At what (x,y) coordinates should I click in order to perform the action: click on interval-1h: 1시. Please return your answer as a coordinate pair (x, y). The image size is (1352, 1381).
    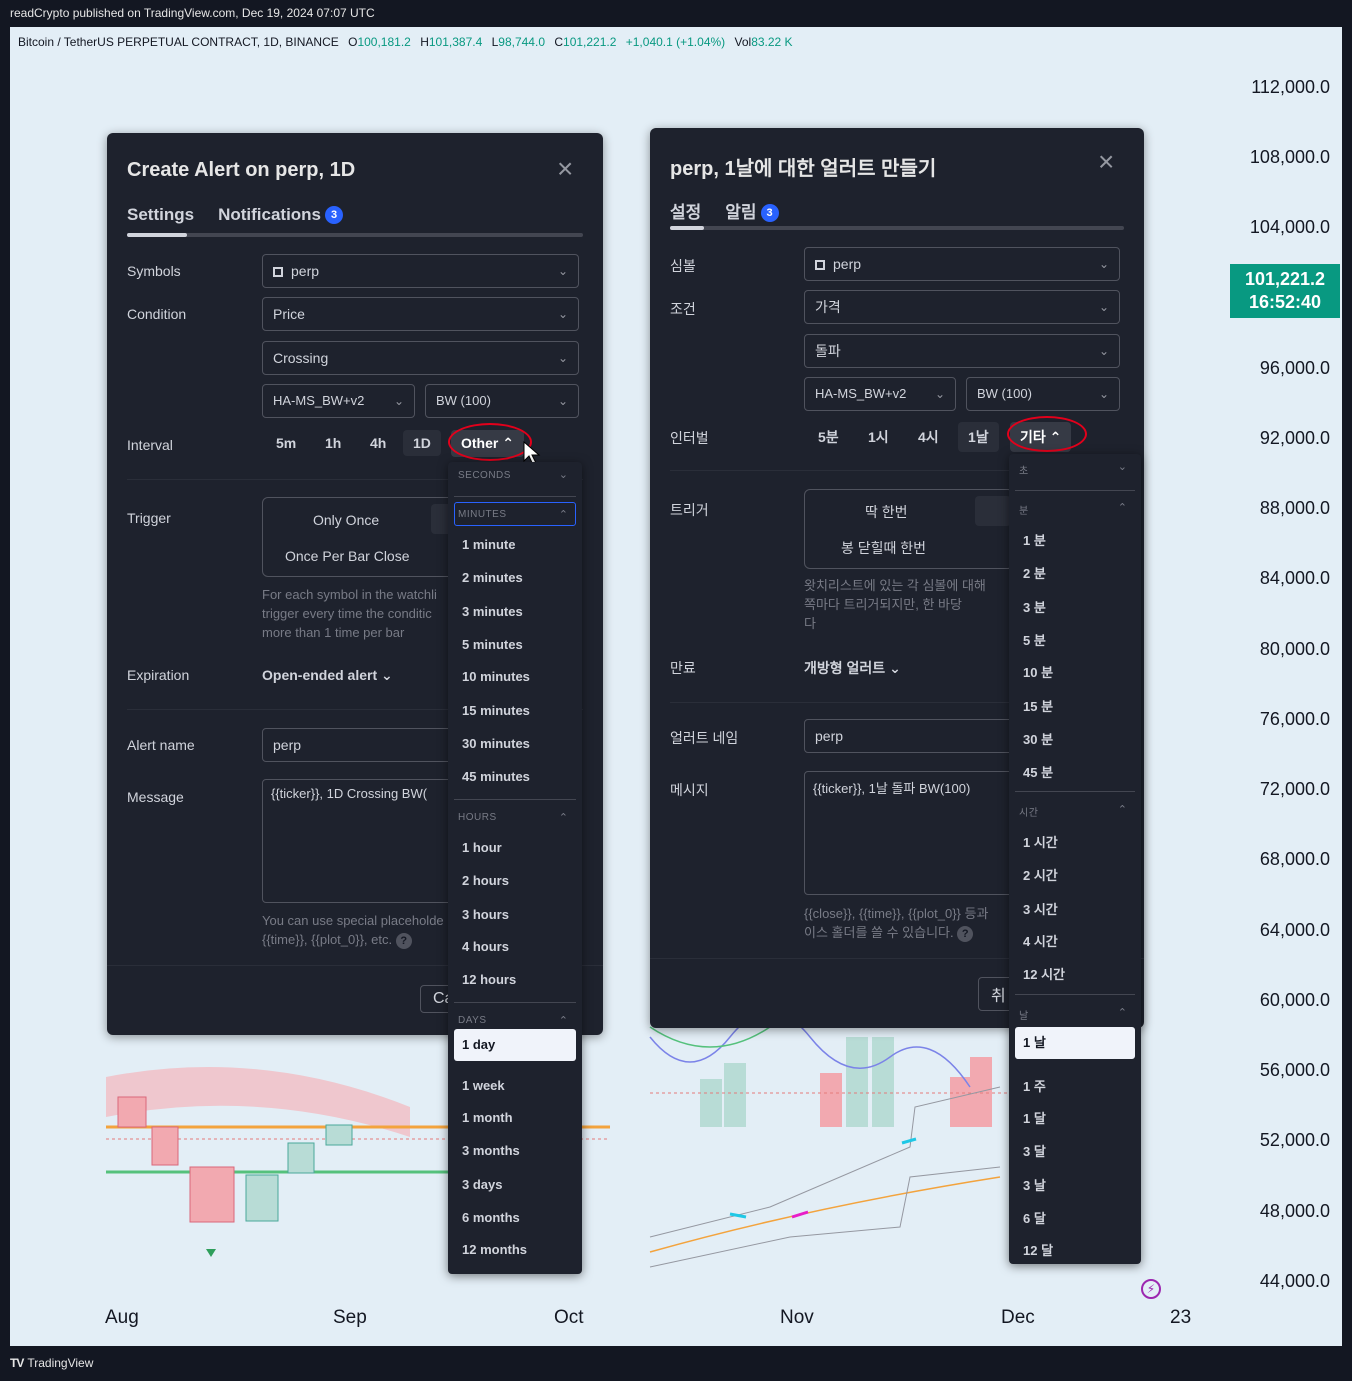
    Looking at the image, I should click on (878, 437).